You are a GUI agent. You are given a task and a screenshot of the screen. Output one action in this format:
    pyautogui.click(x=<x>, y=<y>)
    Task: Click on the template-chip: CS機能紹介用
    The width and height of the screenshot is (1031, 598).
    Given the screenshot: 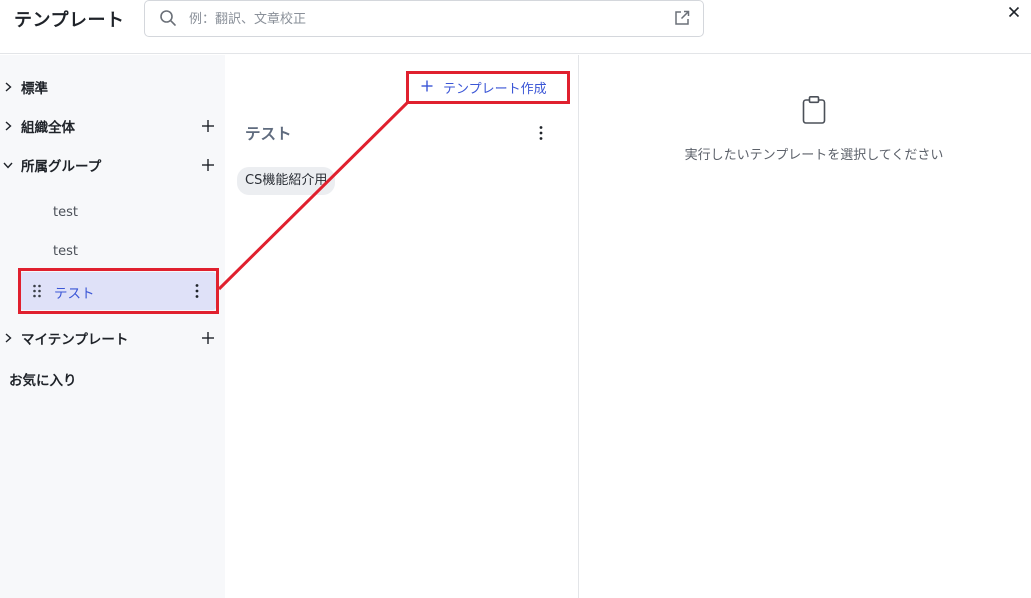 What is the action you would take?
    pyautogui.click(x=286, y=181)
    